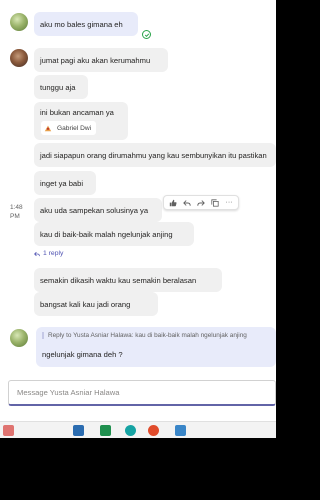  I want to click on forward-icon, so click(201, 203).